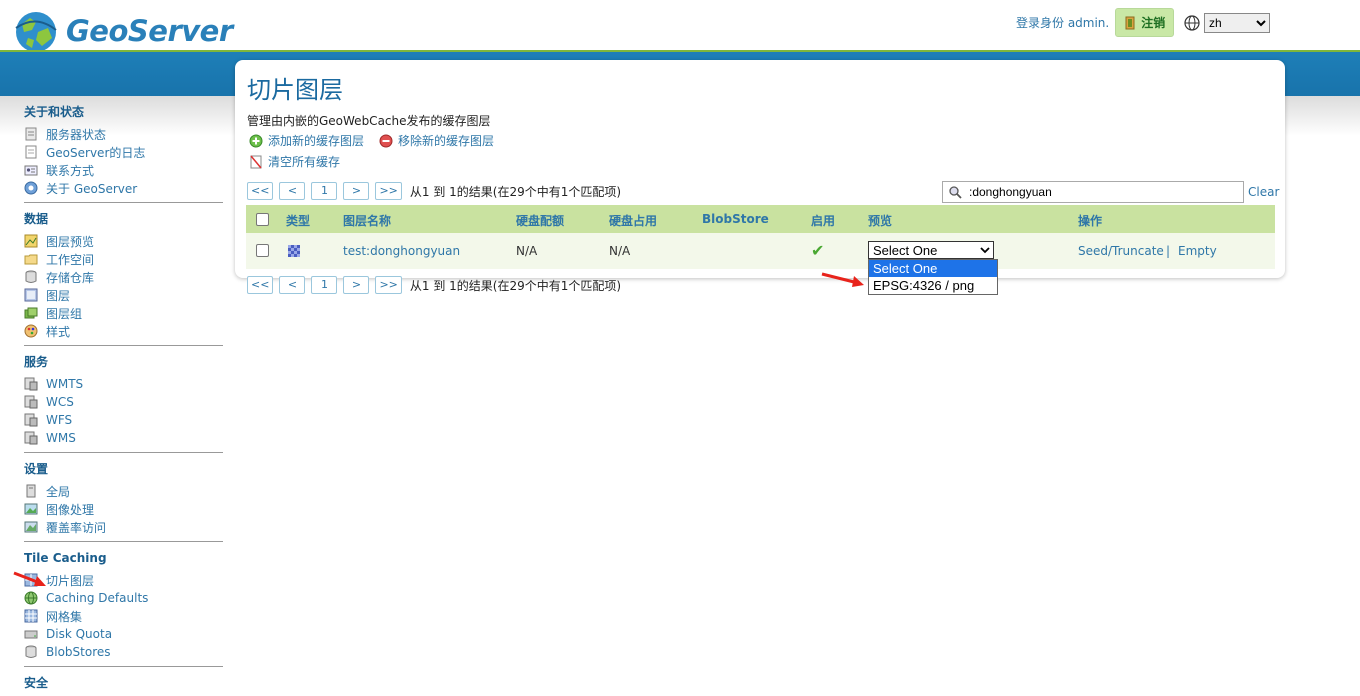 The width and height of the screenshot is (1360, 696). I want to click on sidebar-item-wmts: WMTS, so click(123, 384).